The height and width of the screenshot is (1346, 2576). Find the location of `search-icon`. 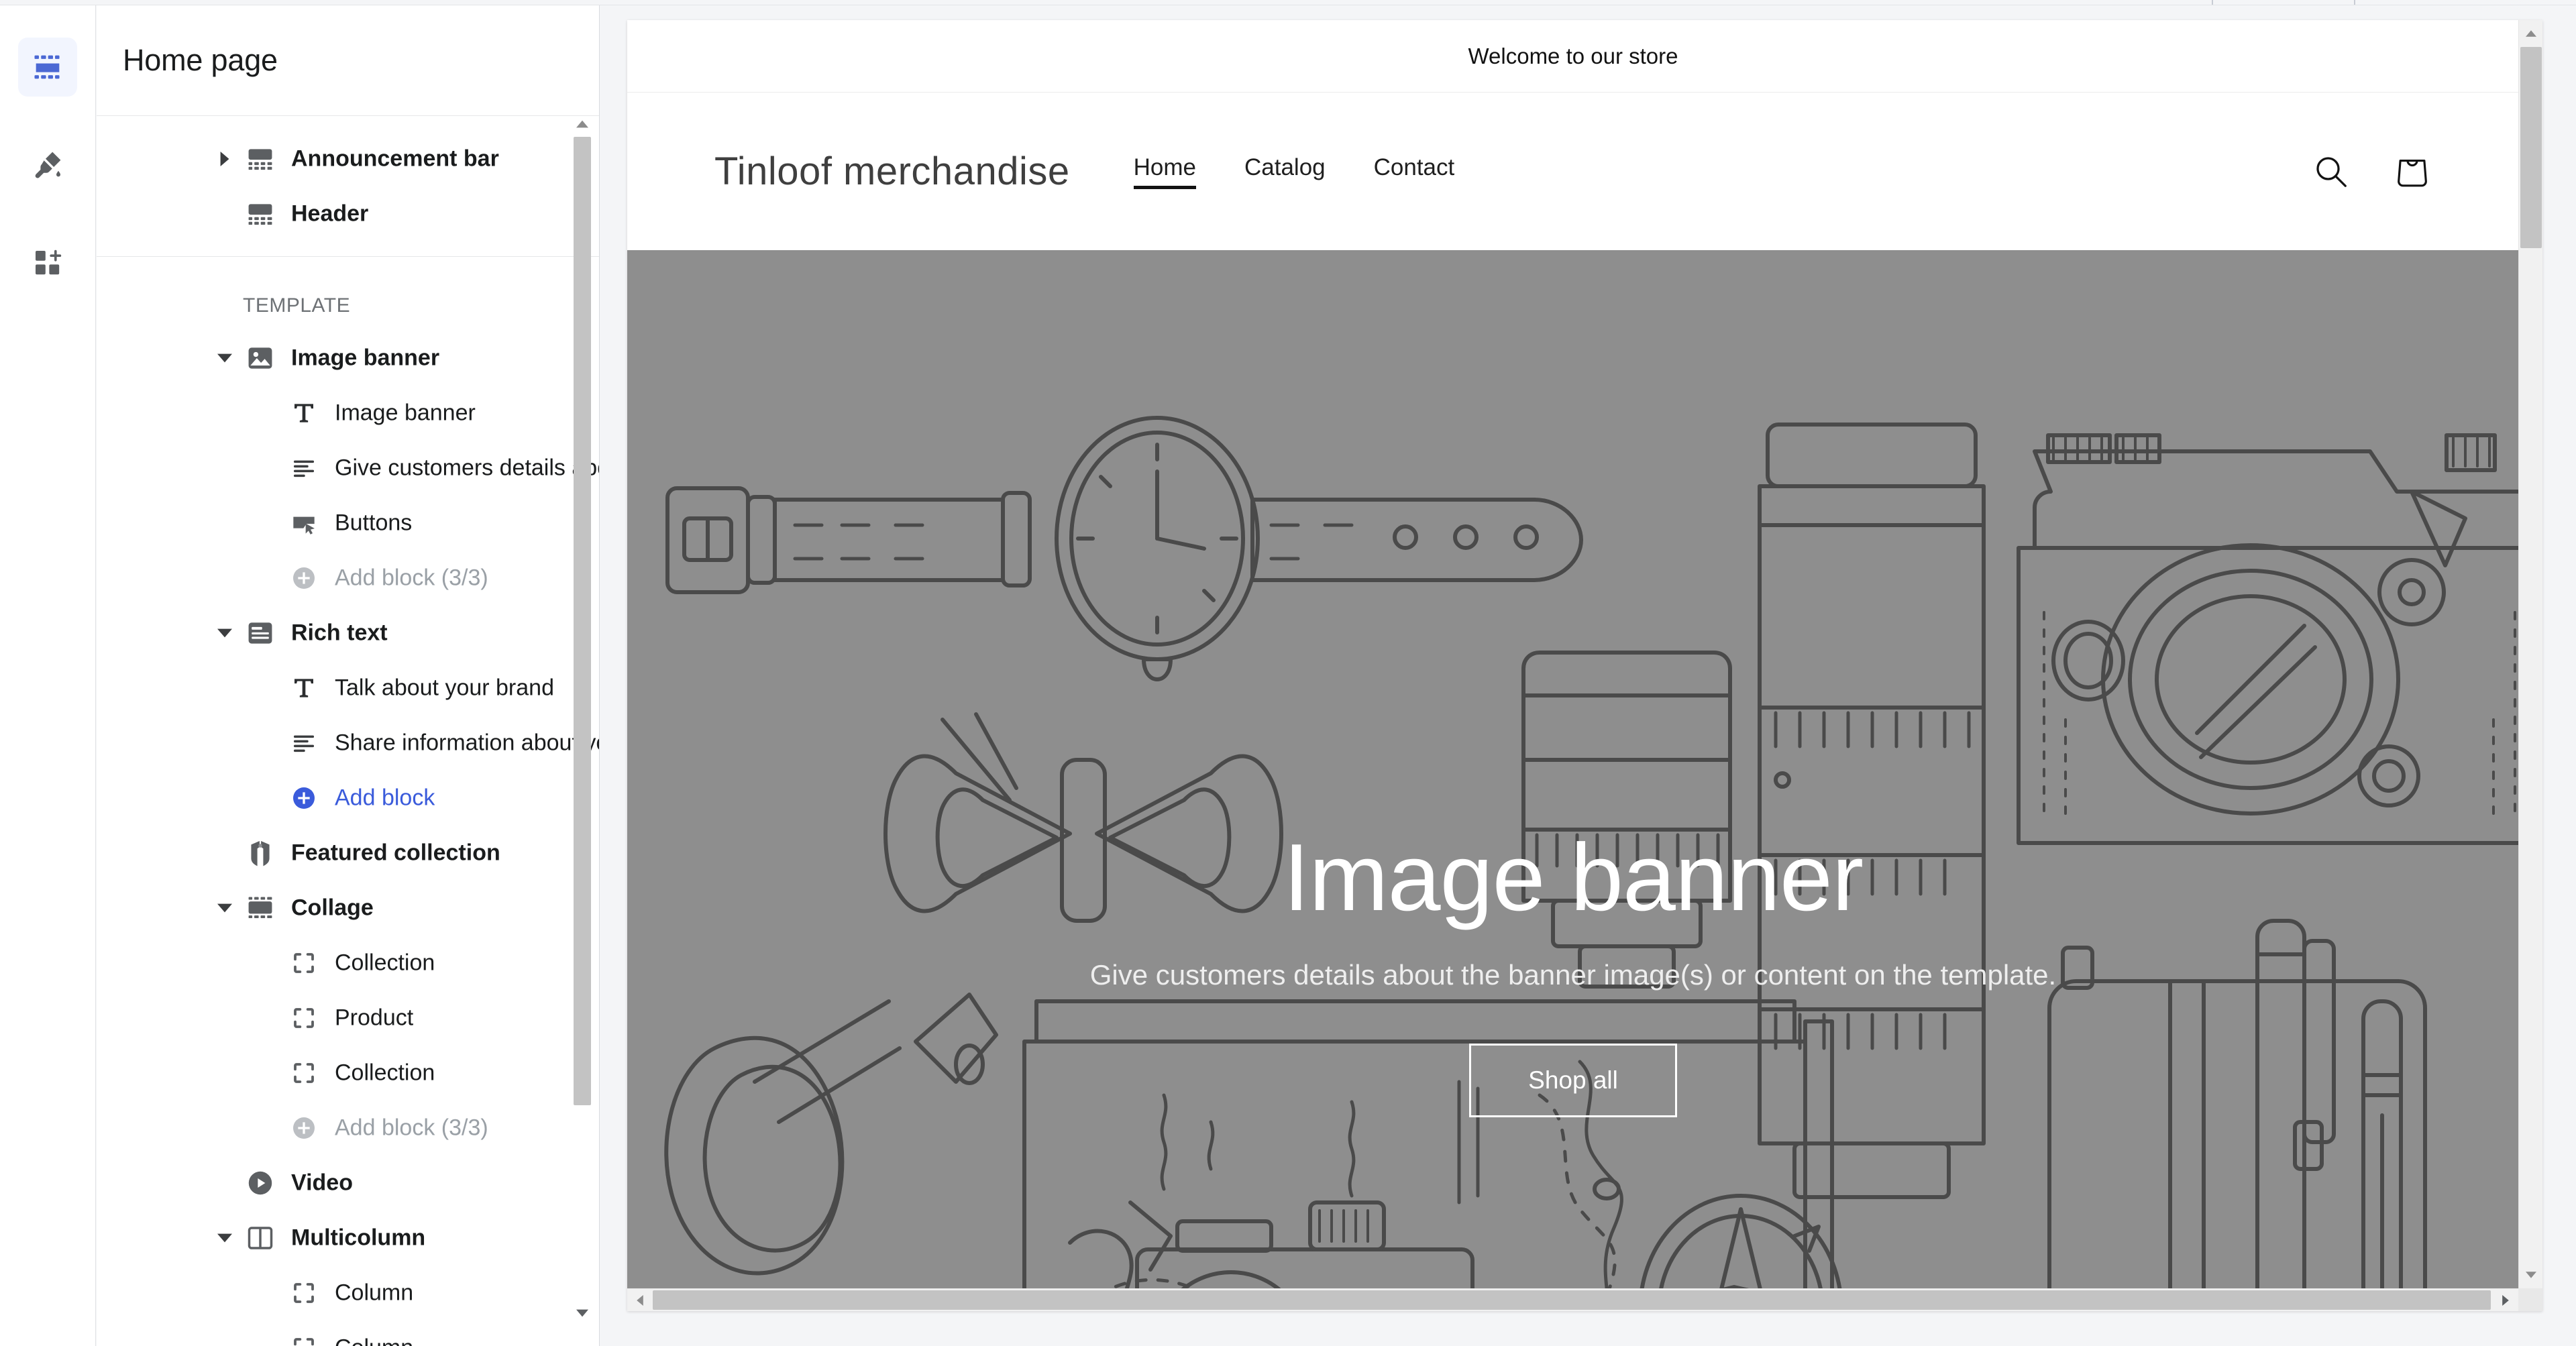

search-icon is located at coordinates (2331, 172).